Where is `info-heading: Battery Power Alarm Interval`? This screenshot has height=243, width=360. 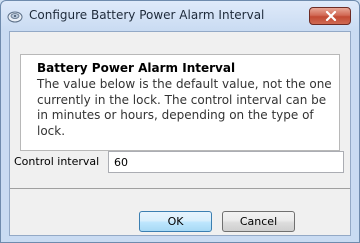 info-heading: Battery Power Alarm Interval is located at coordinates (136, 68).